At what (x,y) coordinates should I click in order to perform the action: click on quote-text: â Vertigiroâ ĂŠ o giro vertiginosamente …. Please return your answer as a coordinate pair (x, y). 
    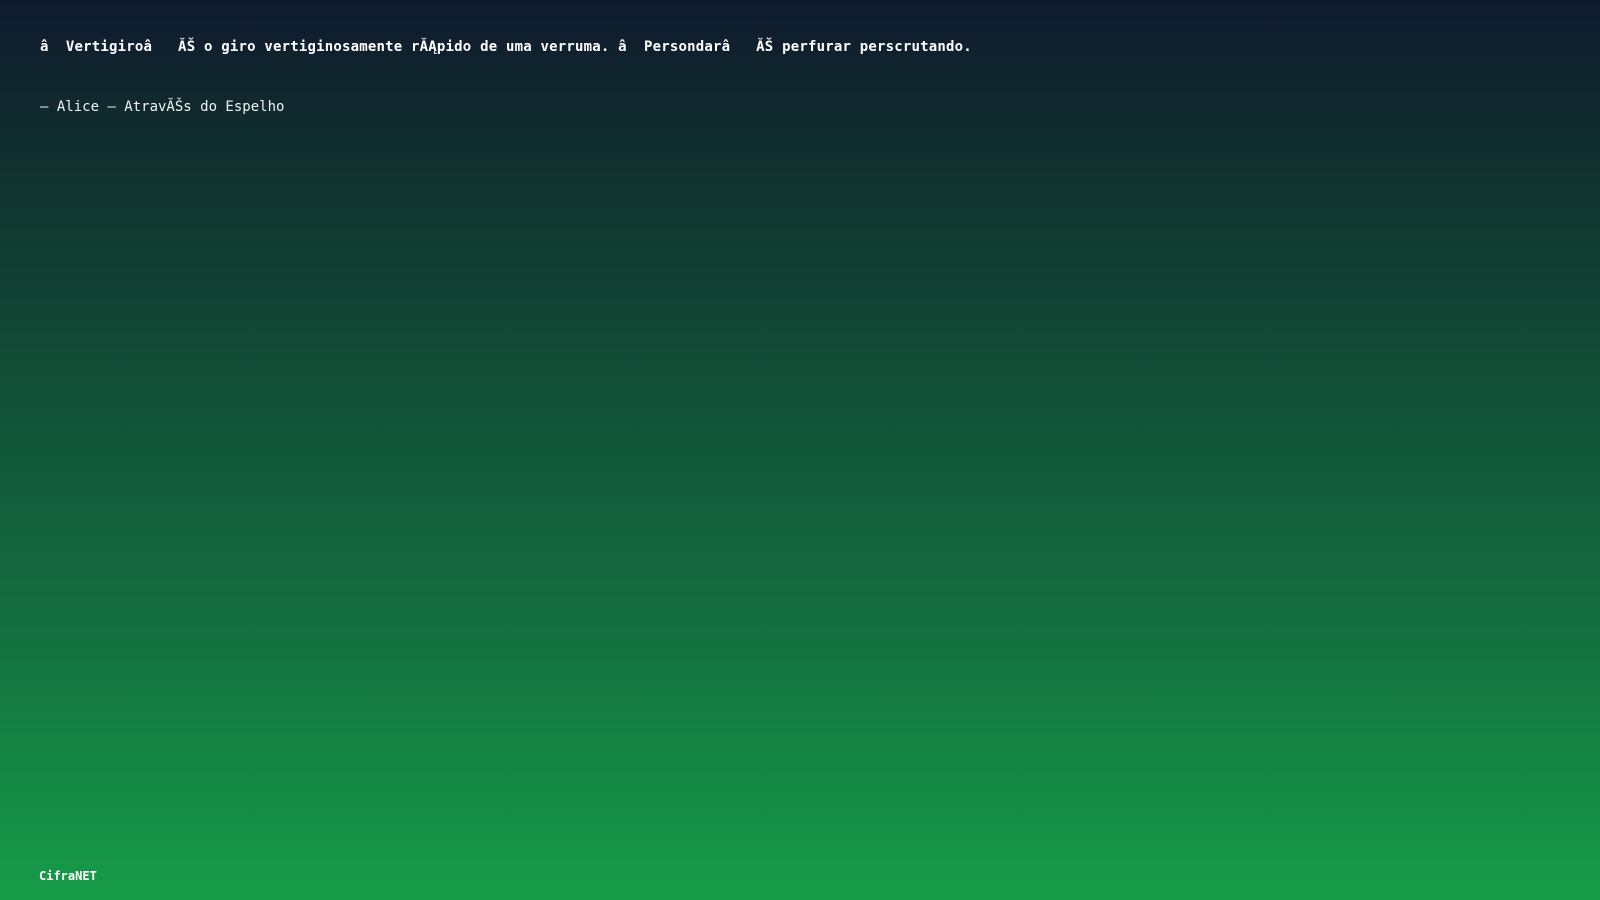
    Looking at the image, I should click on (506, 47).